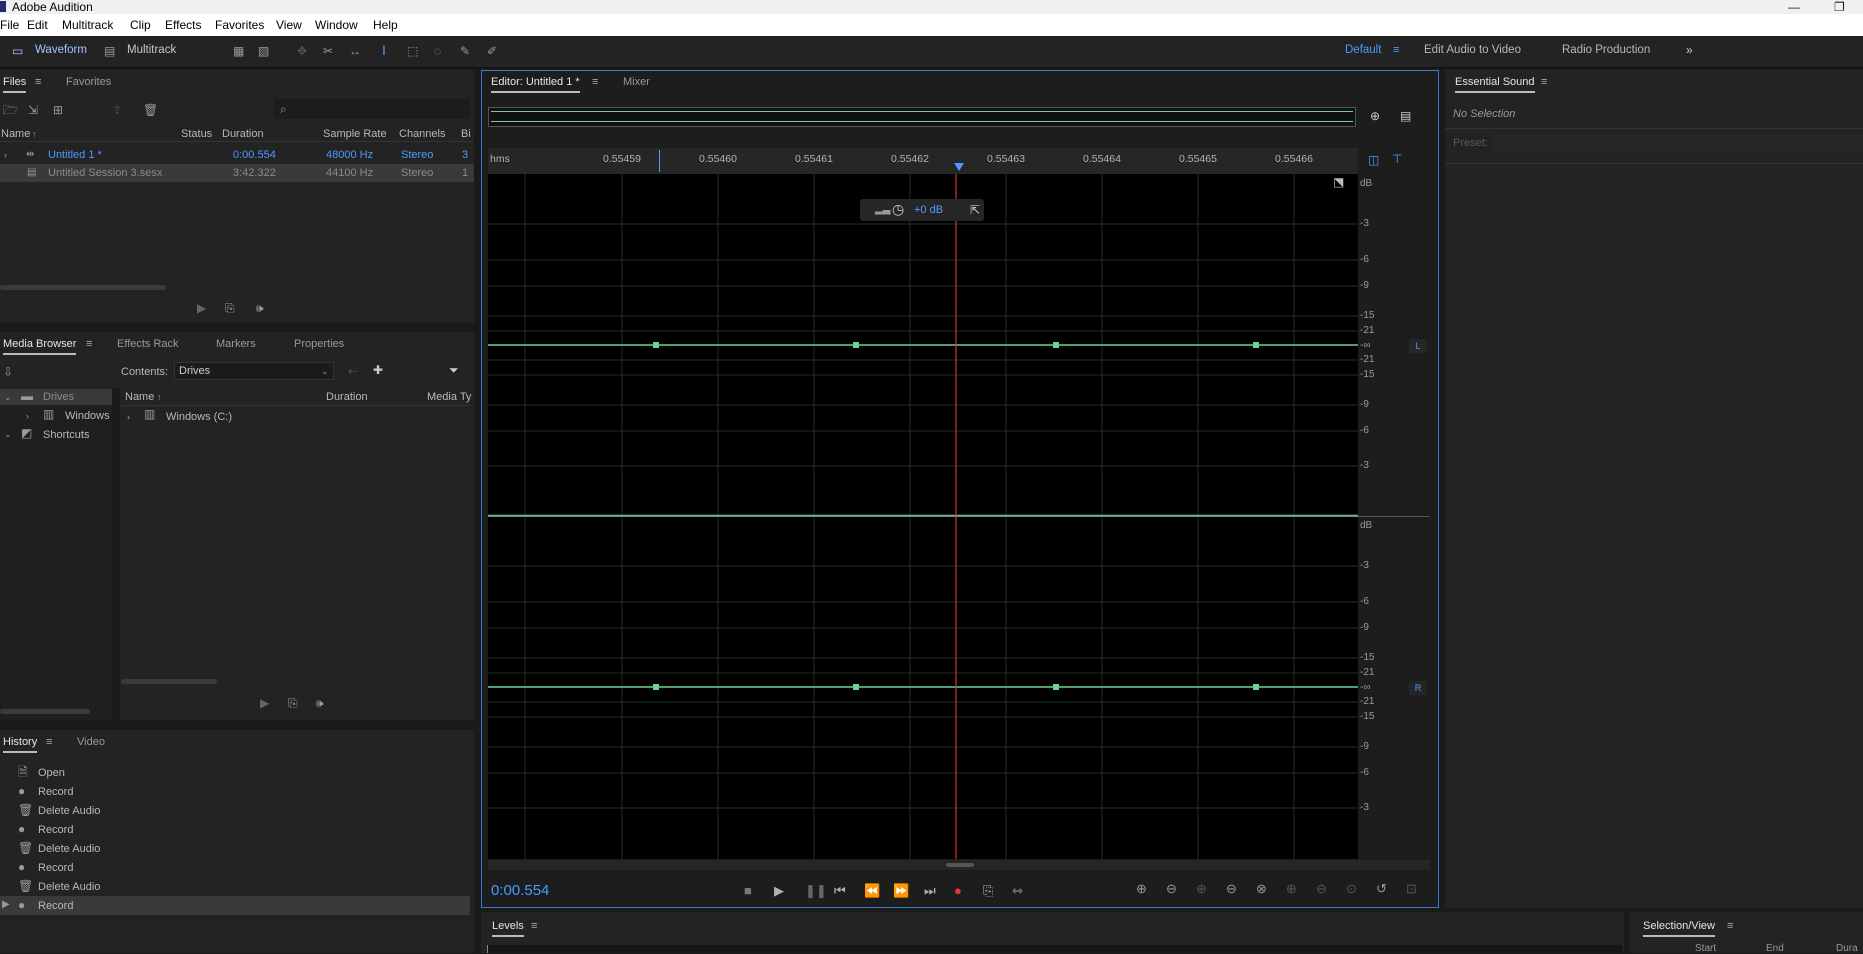  Describe the element at coordinates (117, 110) in the screenshot. I see `insert-into-multitrack-icon: ⇪` at that location.